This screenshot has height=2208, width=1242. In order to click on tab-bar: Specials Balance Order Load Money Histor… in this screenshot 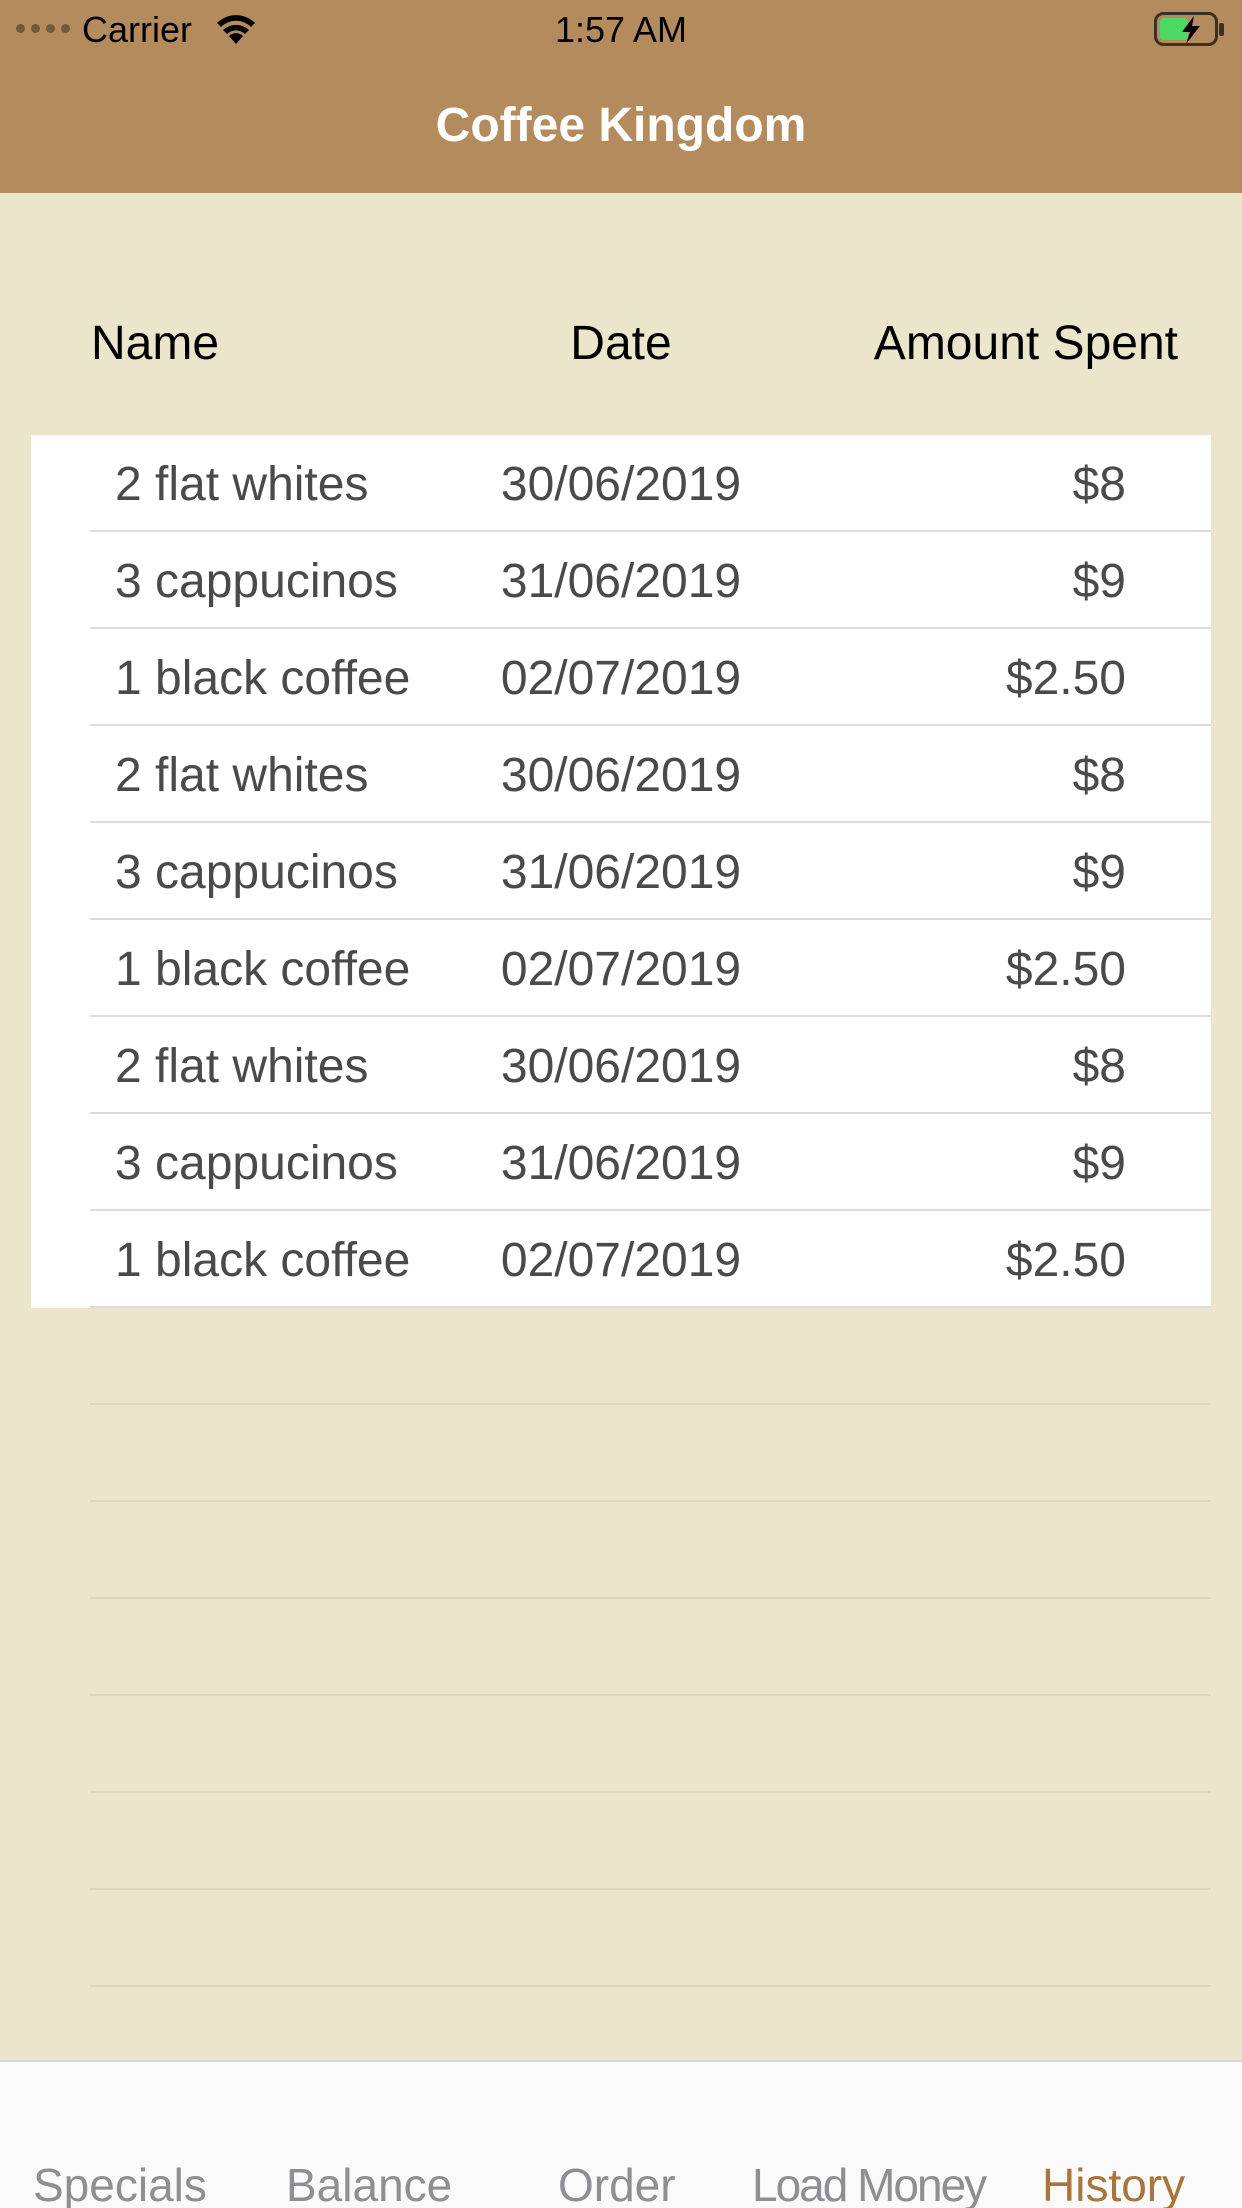, I will do `click(621, 2134)`.